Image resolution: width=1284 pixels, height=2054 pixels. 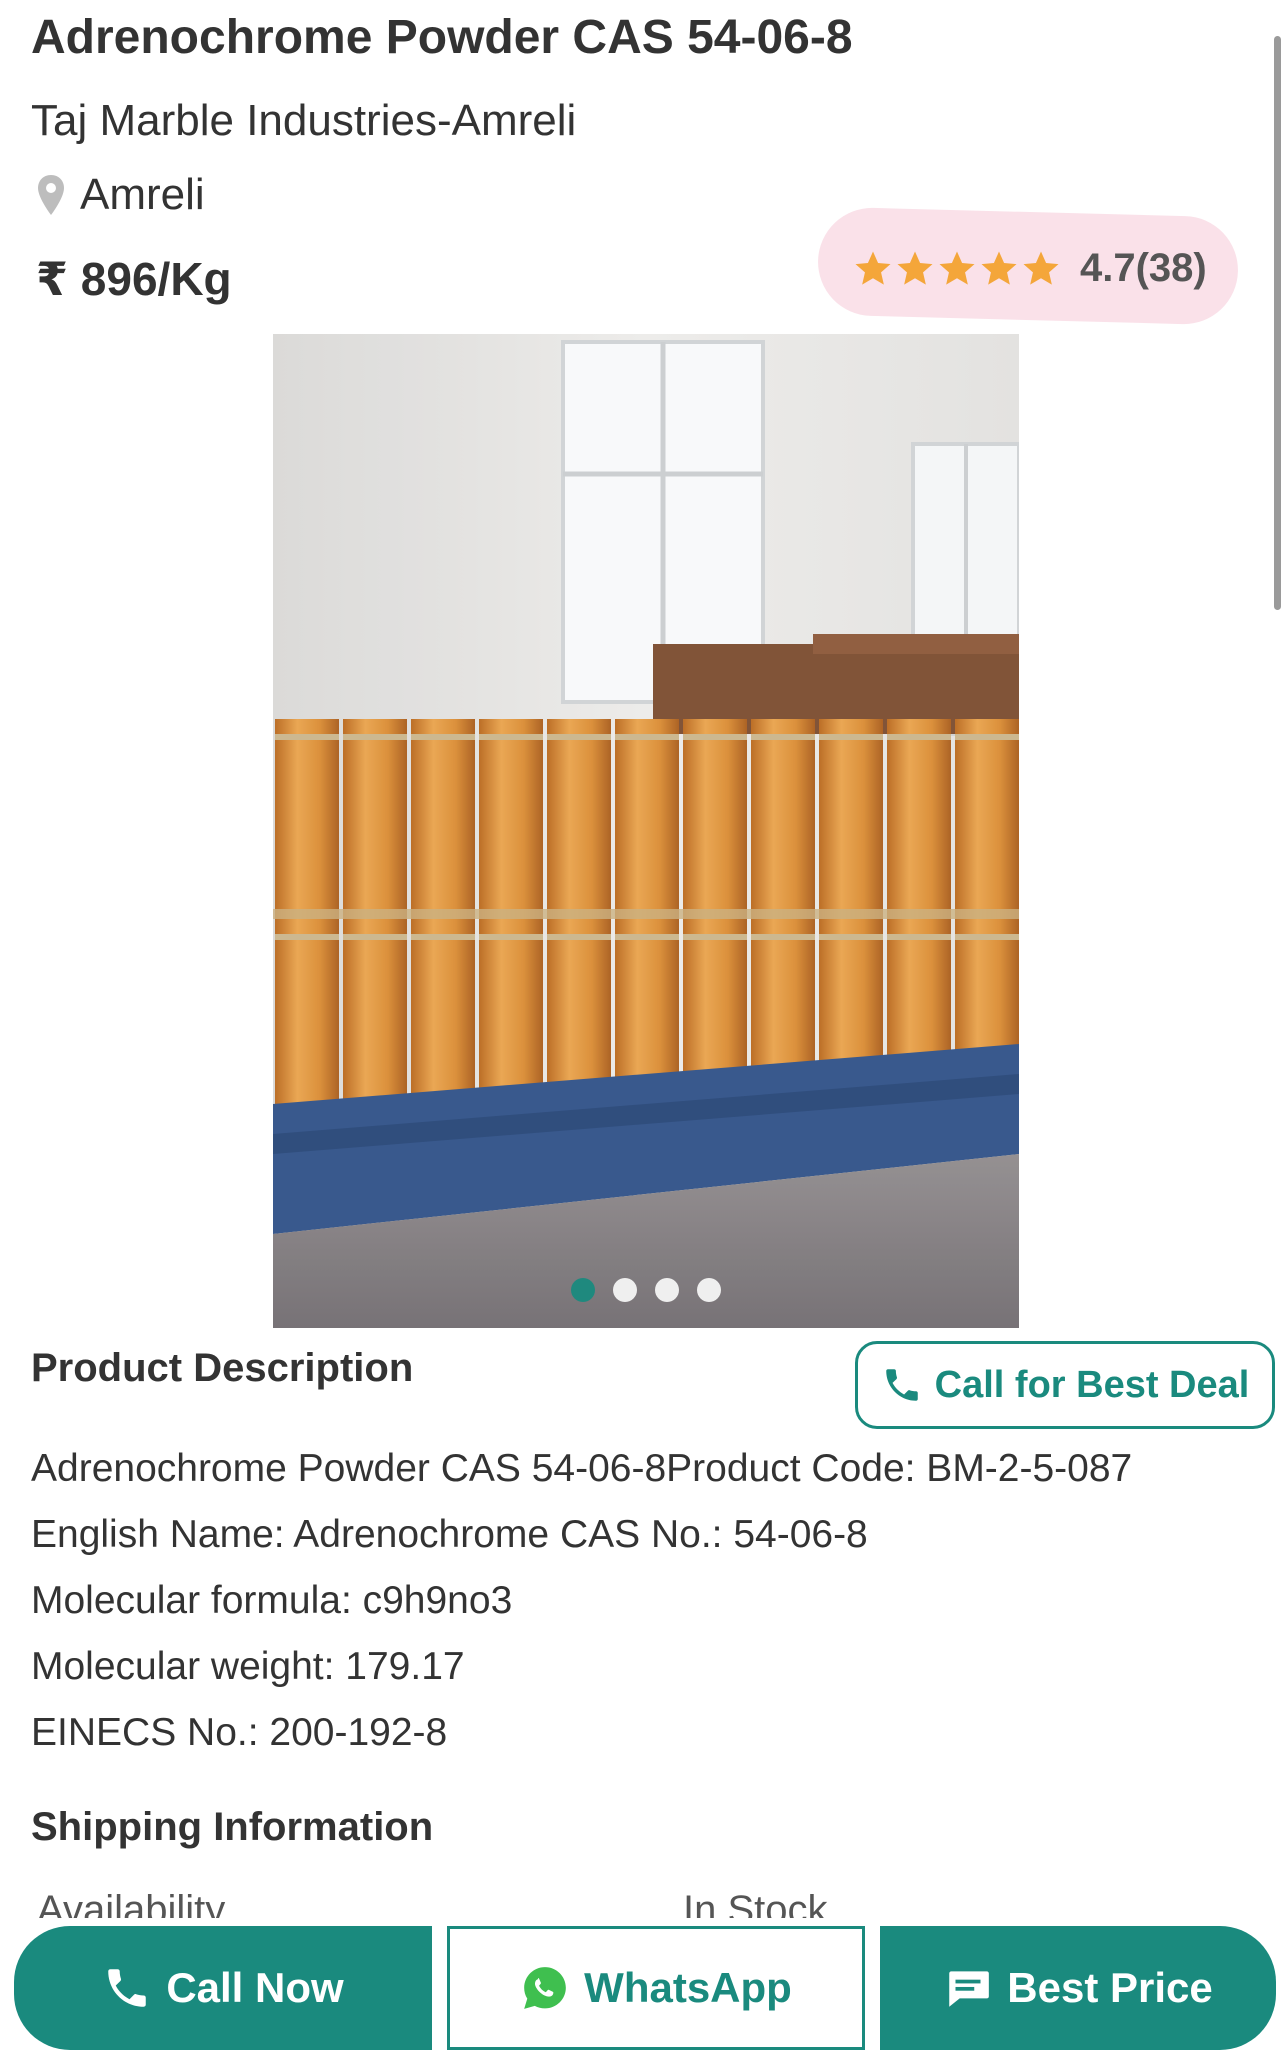 I want to click on call-for-best-deal-label: Call for Best Deal, so click(x=1092, y=1384).